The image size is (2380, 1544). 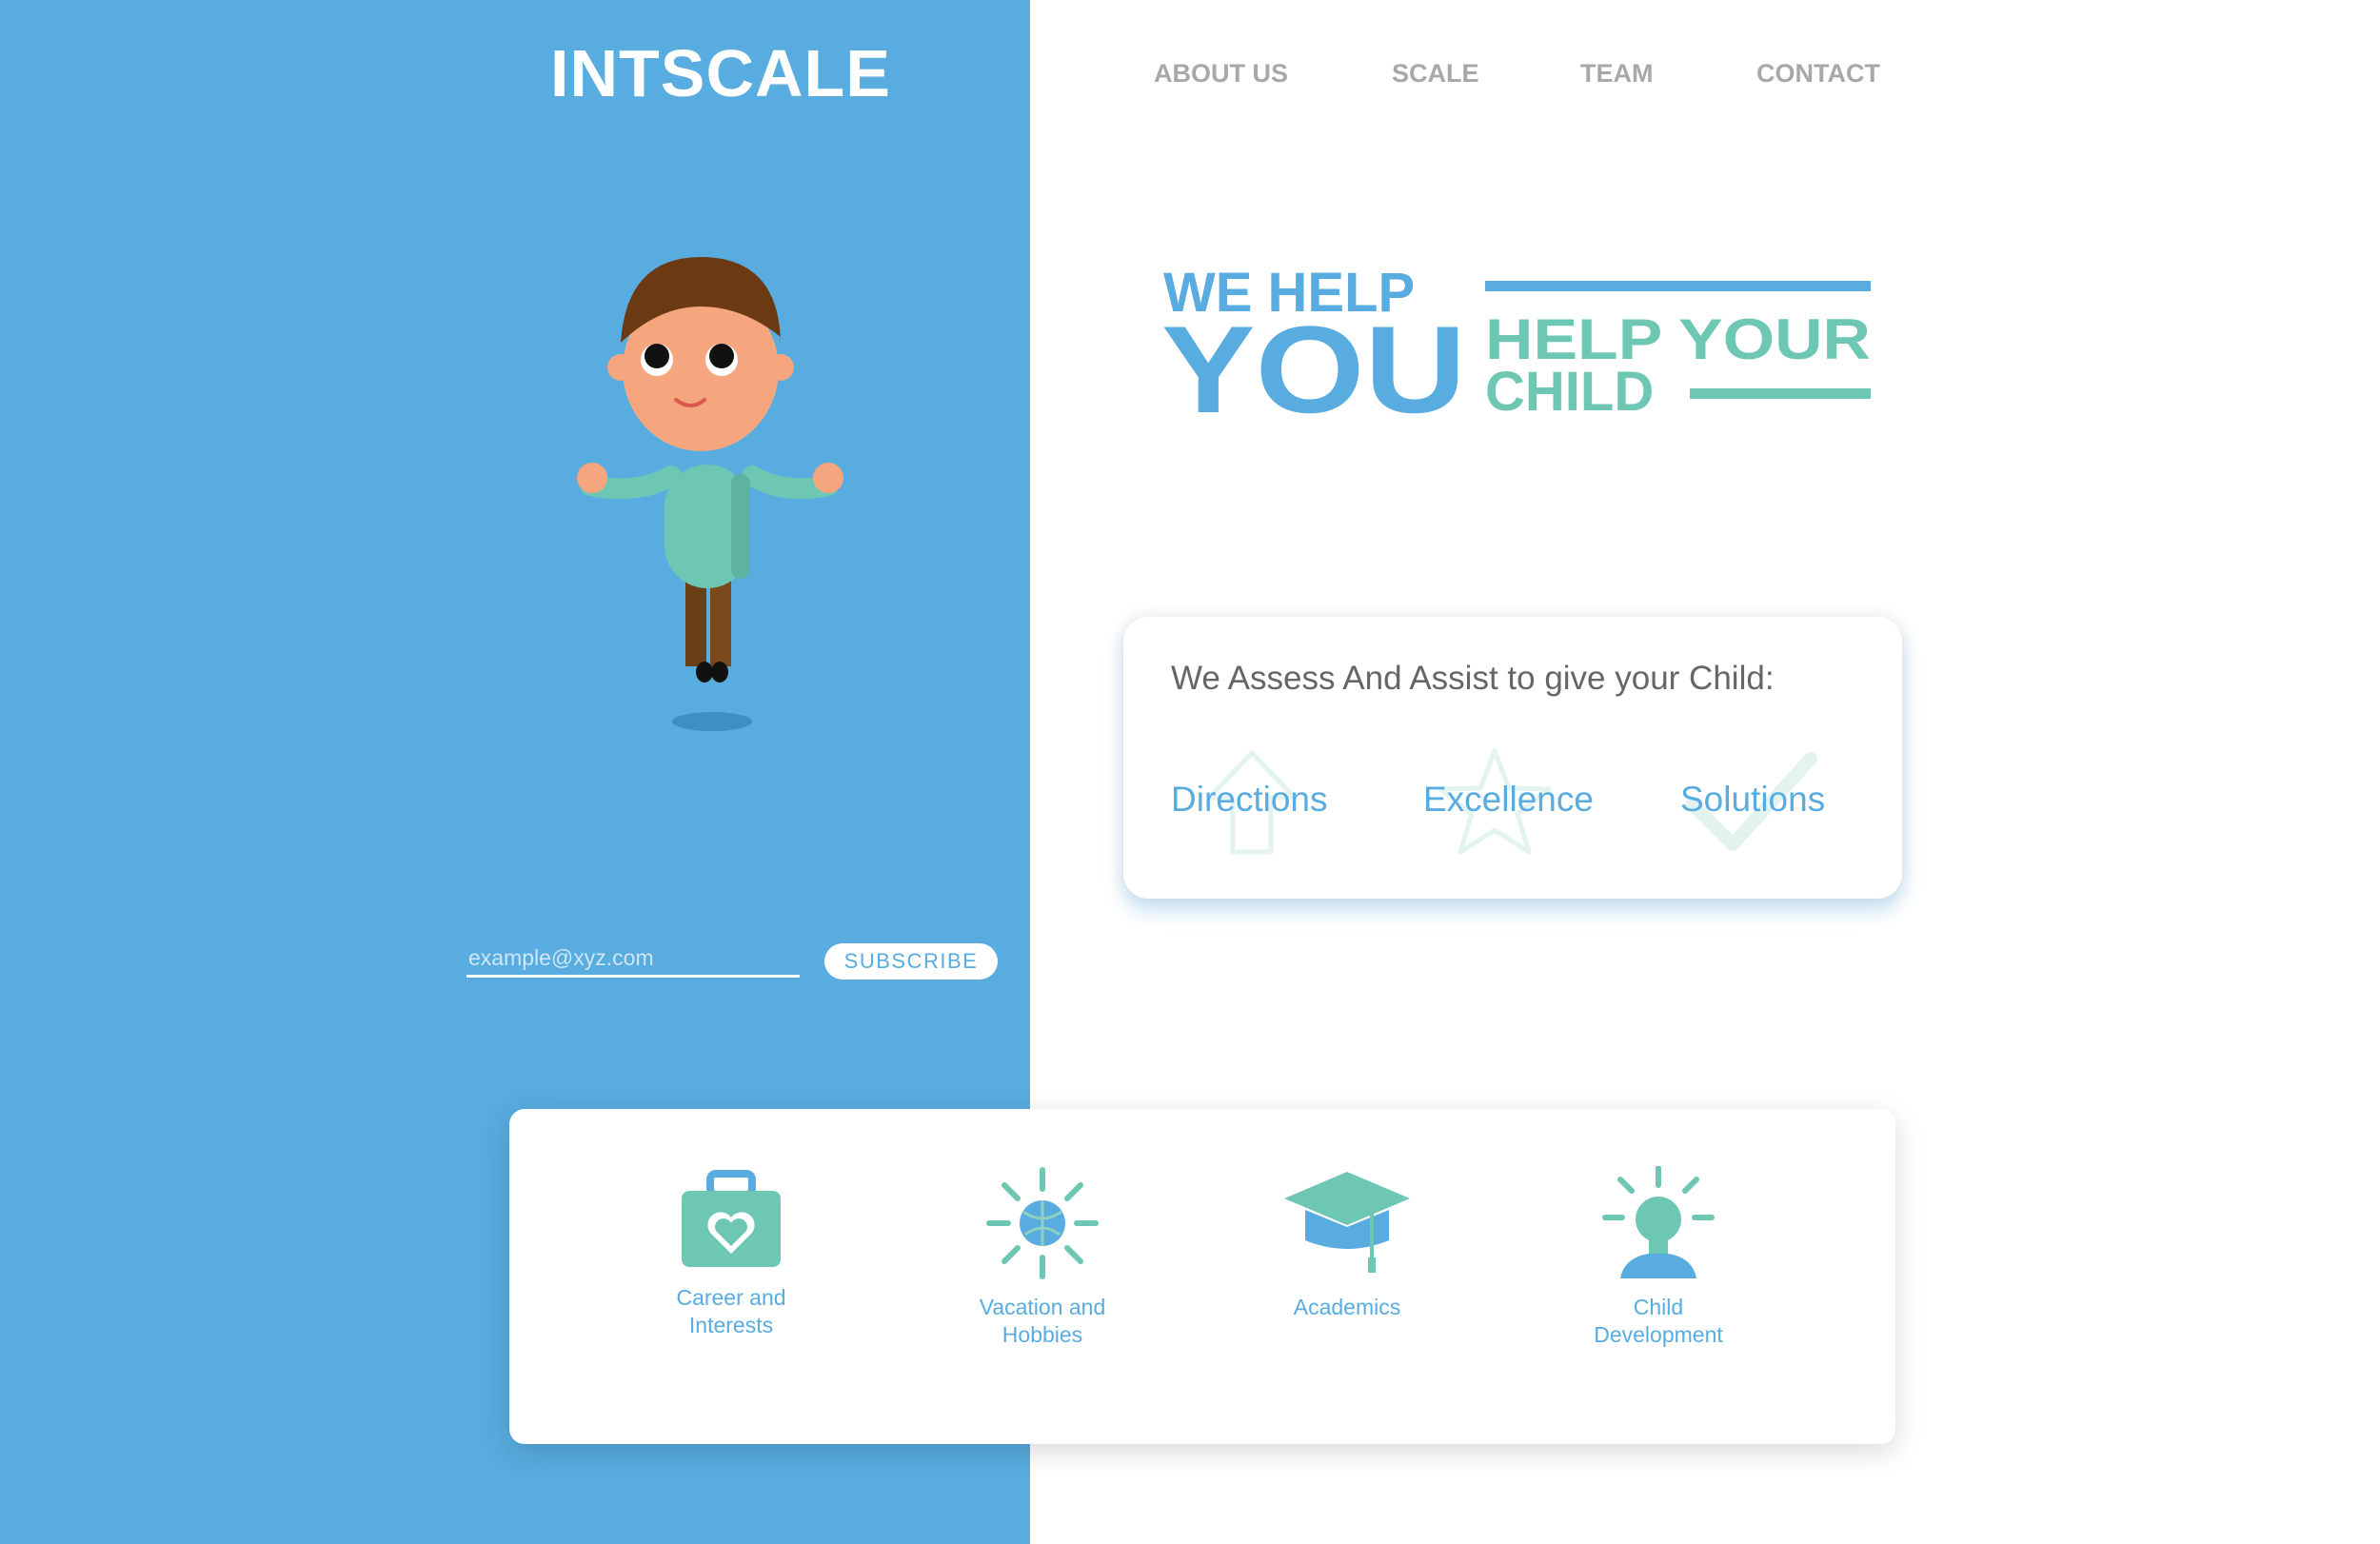 I want to click on assess-title: We Assess And Assist to give your Child:, so click(x=1473, y=678).